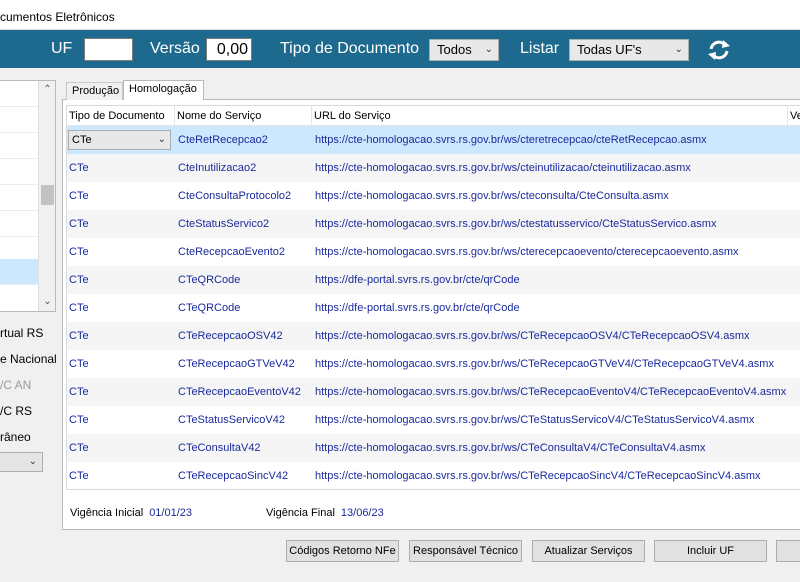 The height and width of the screenshot is (582, 800). Describe the element at coordinates (94, 91) in the screenshot. I see `tab-producao: Produção` at that location.